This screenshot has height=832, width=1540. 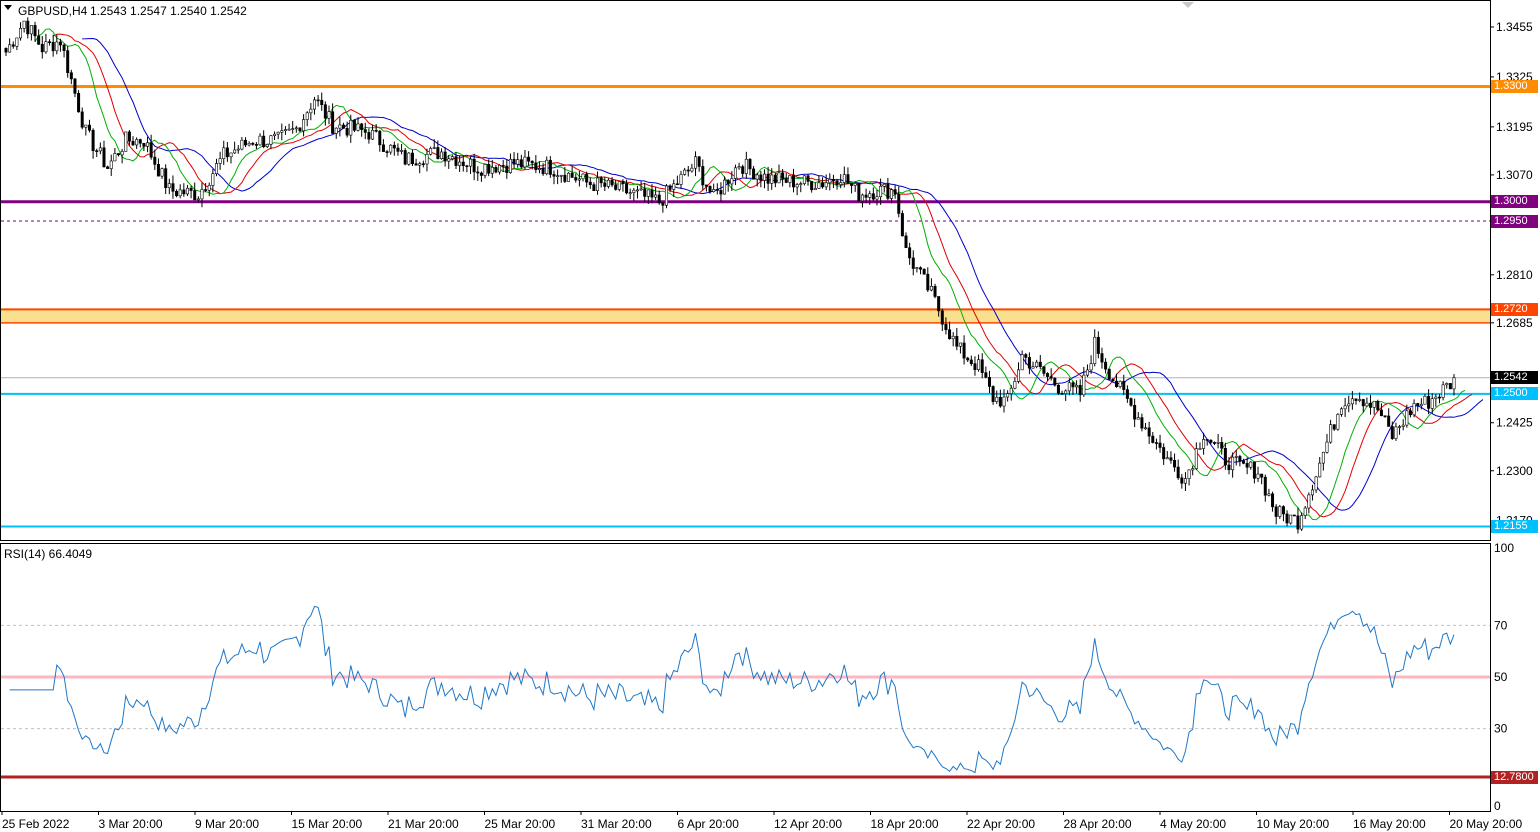 I want to click on price-tick-label: 1.2425, so click(x=1514, y=423).